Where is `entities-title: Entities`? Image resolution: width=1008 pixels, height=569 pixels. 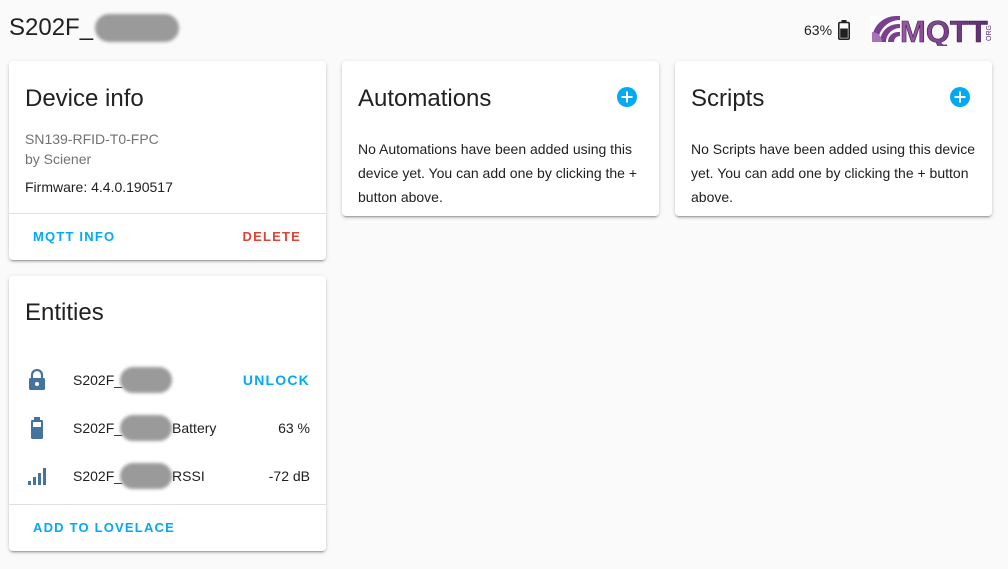
entities-title: Entities is located at coordinates (64, 312).